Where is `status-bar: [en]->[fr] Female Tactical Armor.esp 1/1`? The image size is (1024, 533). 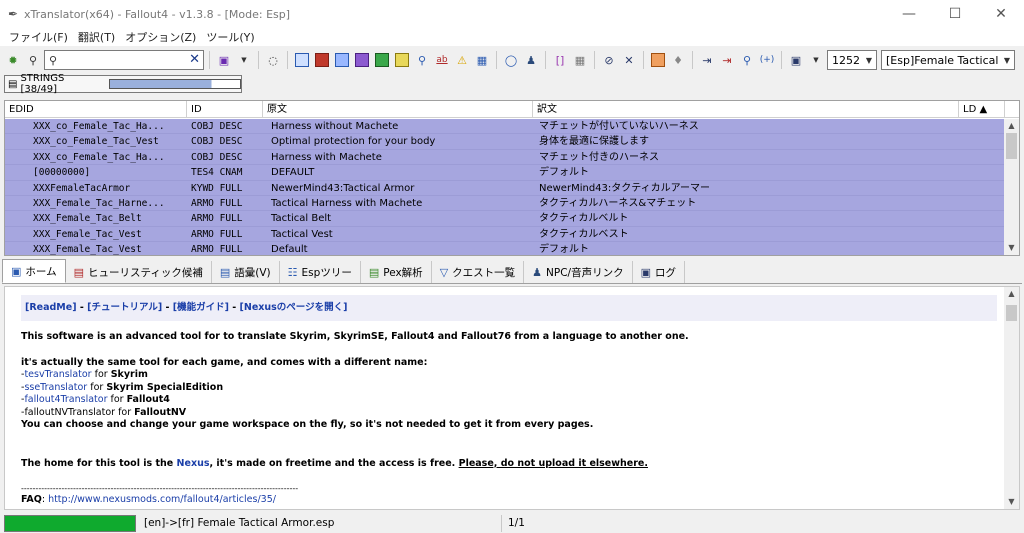 status-bar: [en]->[fr] Female Tactical Armor.esp 1/1 is located at coordinates (512, 523).